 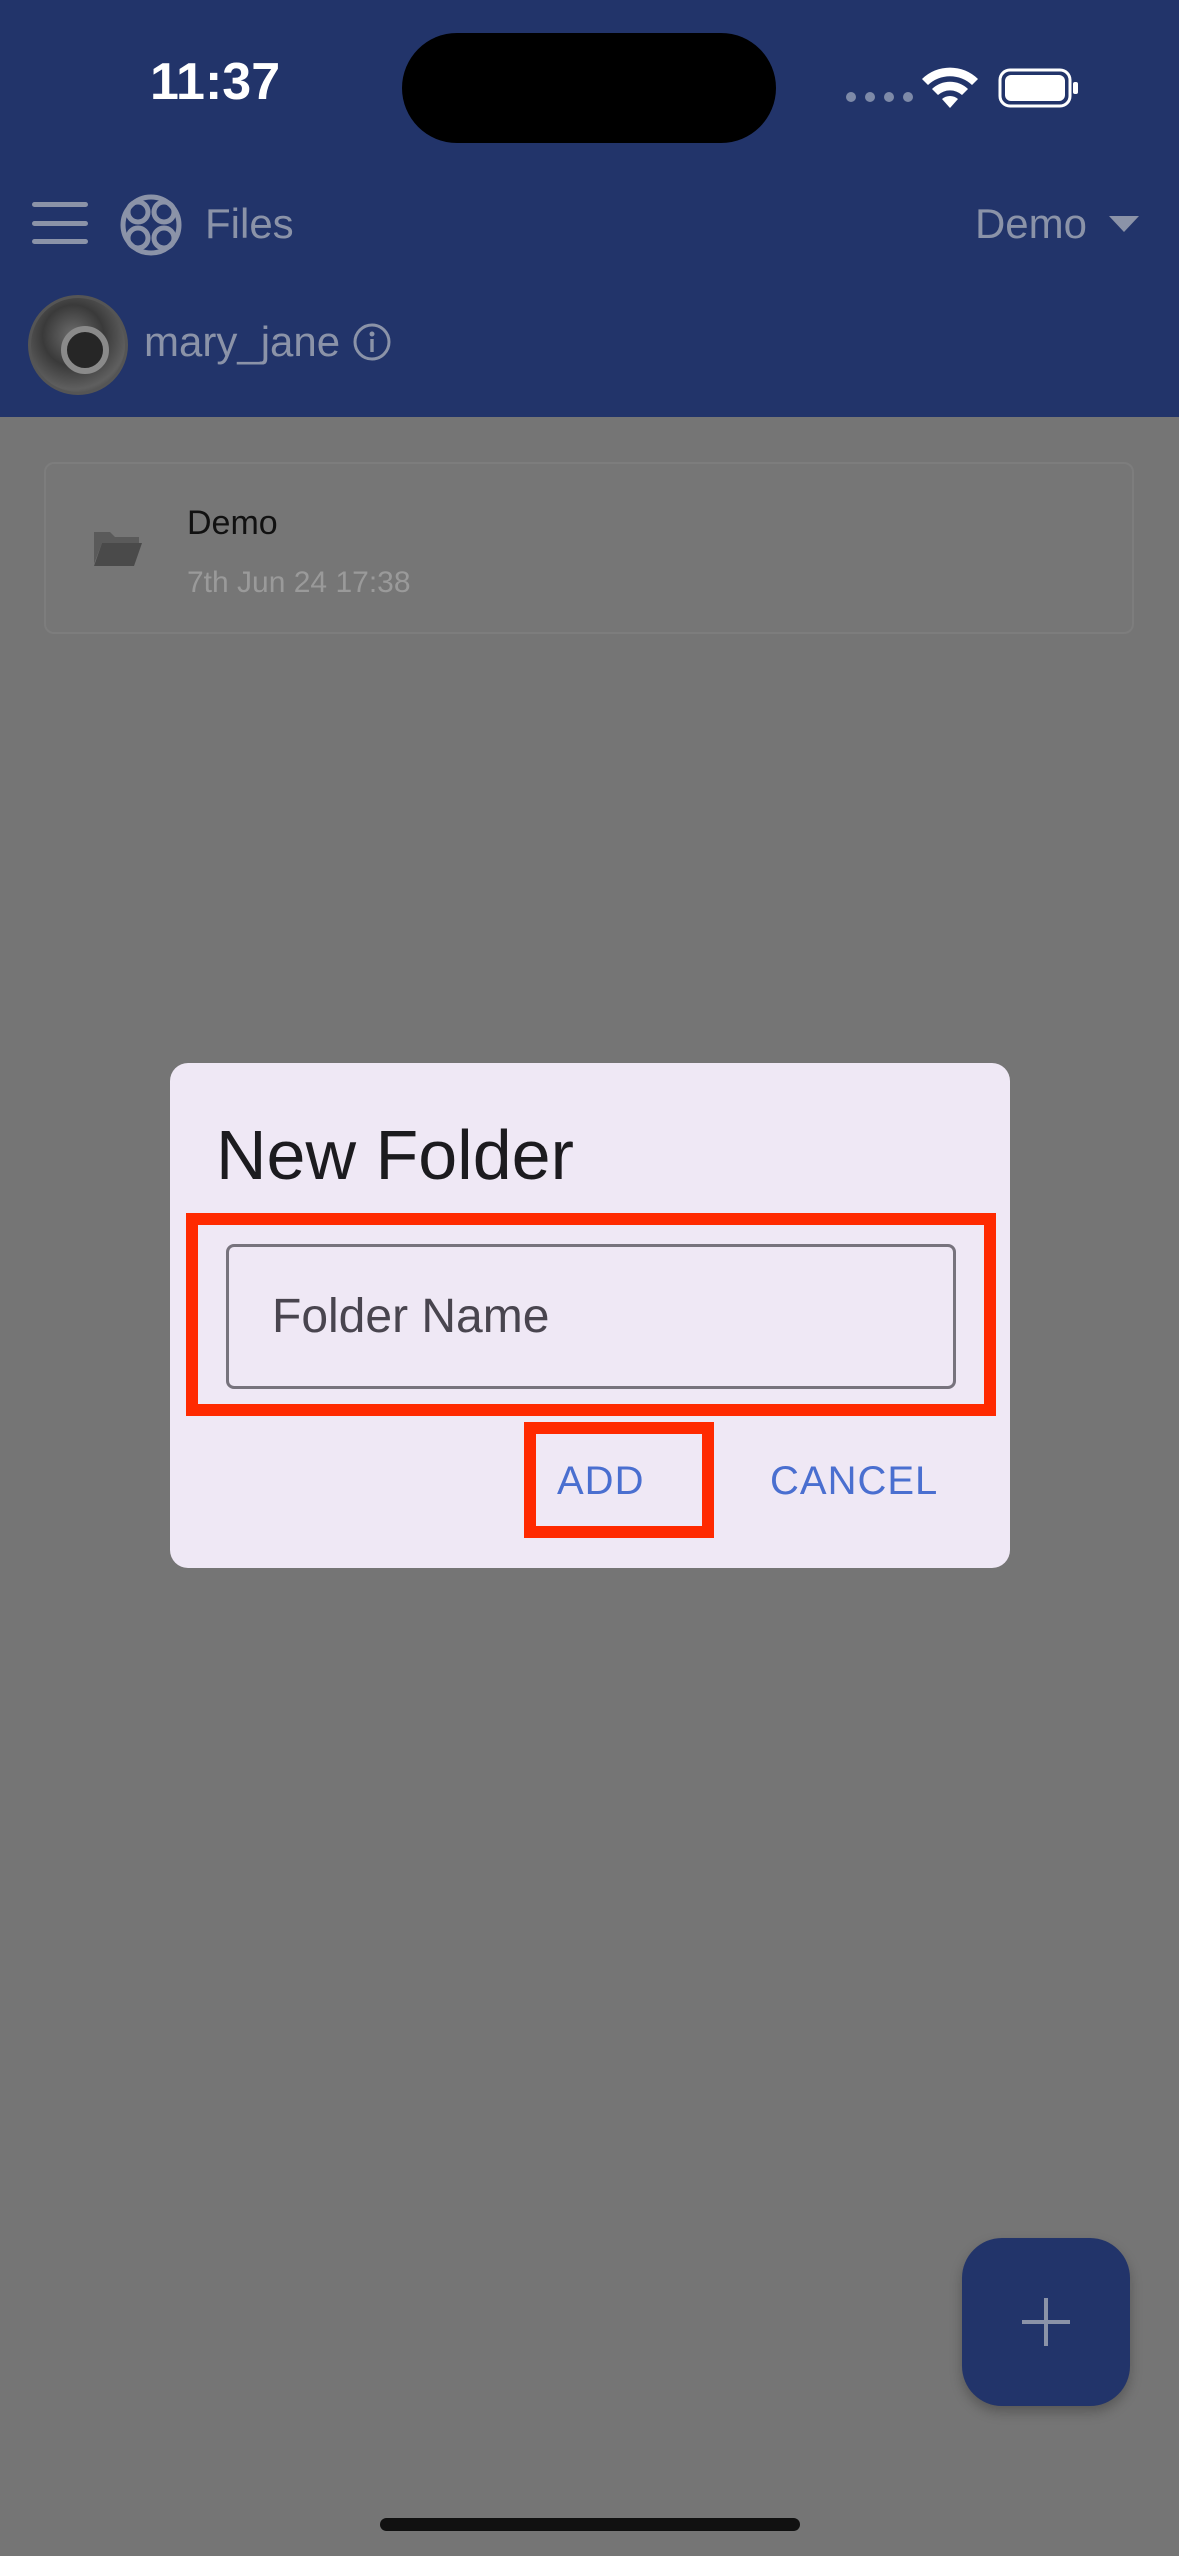 I want to click on folder-name-input, so click(x=591, y=1316).